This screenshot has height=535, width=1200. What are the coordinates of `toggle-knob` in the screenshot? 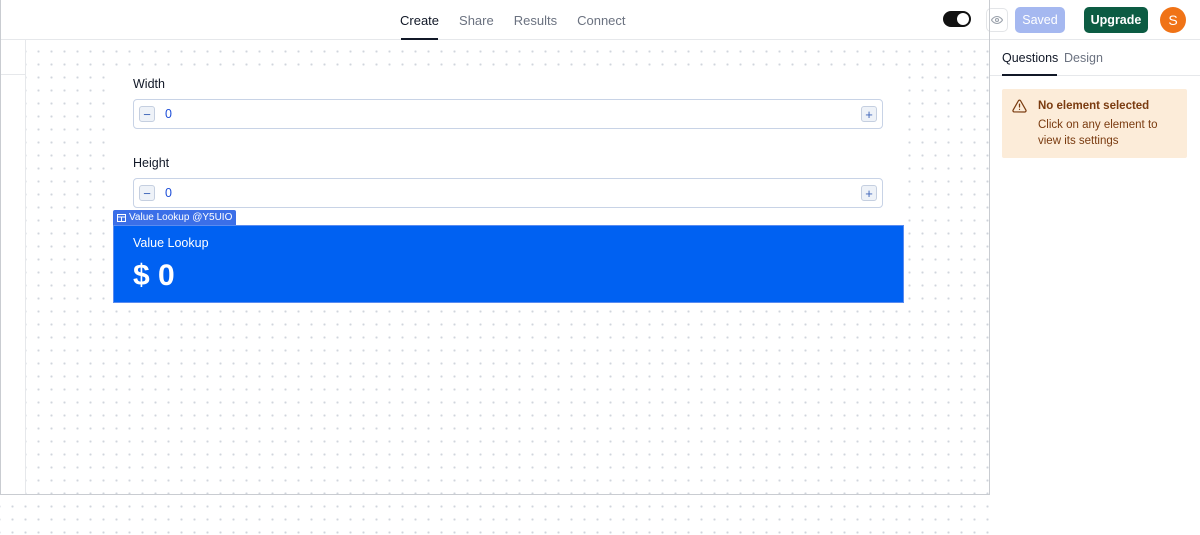 It's located at (963, 19).